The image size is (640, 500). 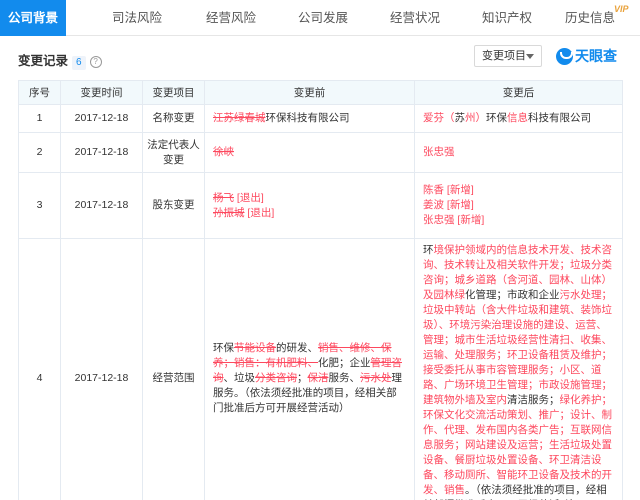 I want to click on tab-company-background: 公司背景, so click(x=33, y=18).